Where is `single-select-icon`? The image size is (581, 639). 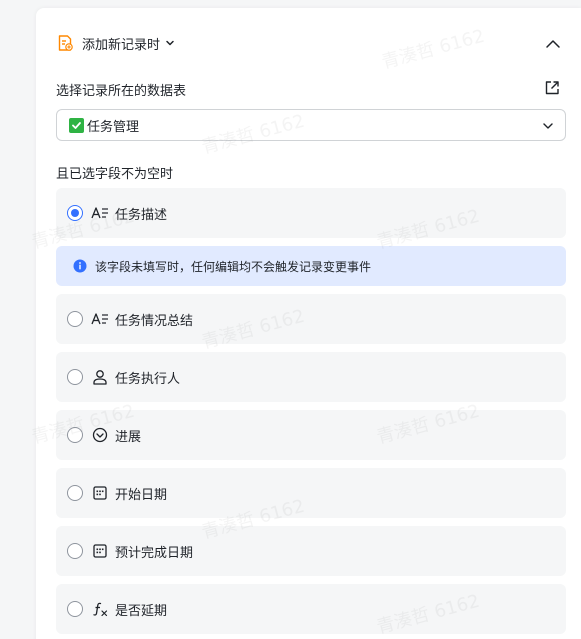
single-select-icon is located at coordinates (100, 435).